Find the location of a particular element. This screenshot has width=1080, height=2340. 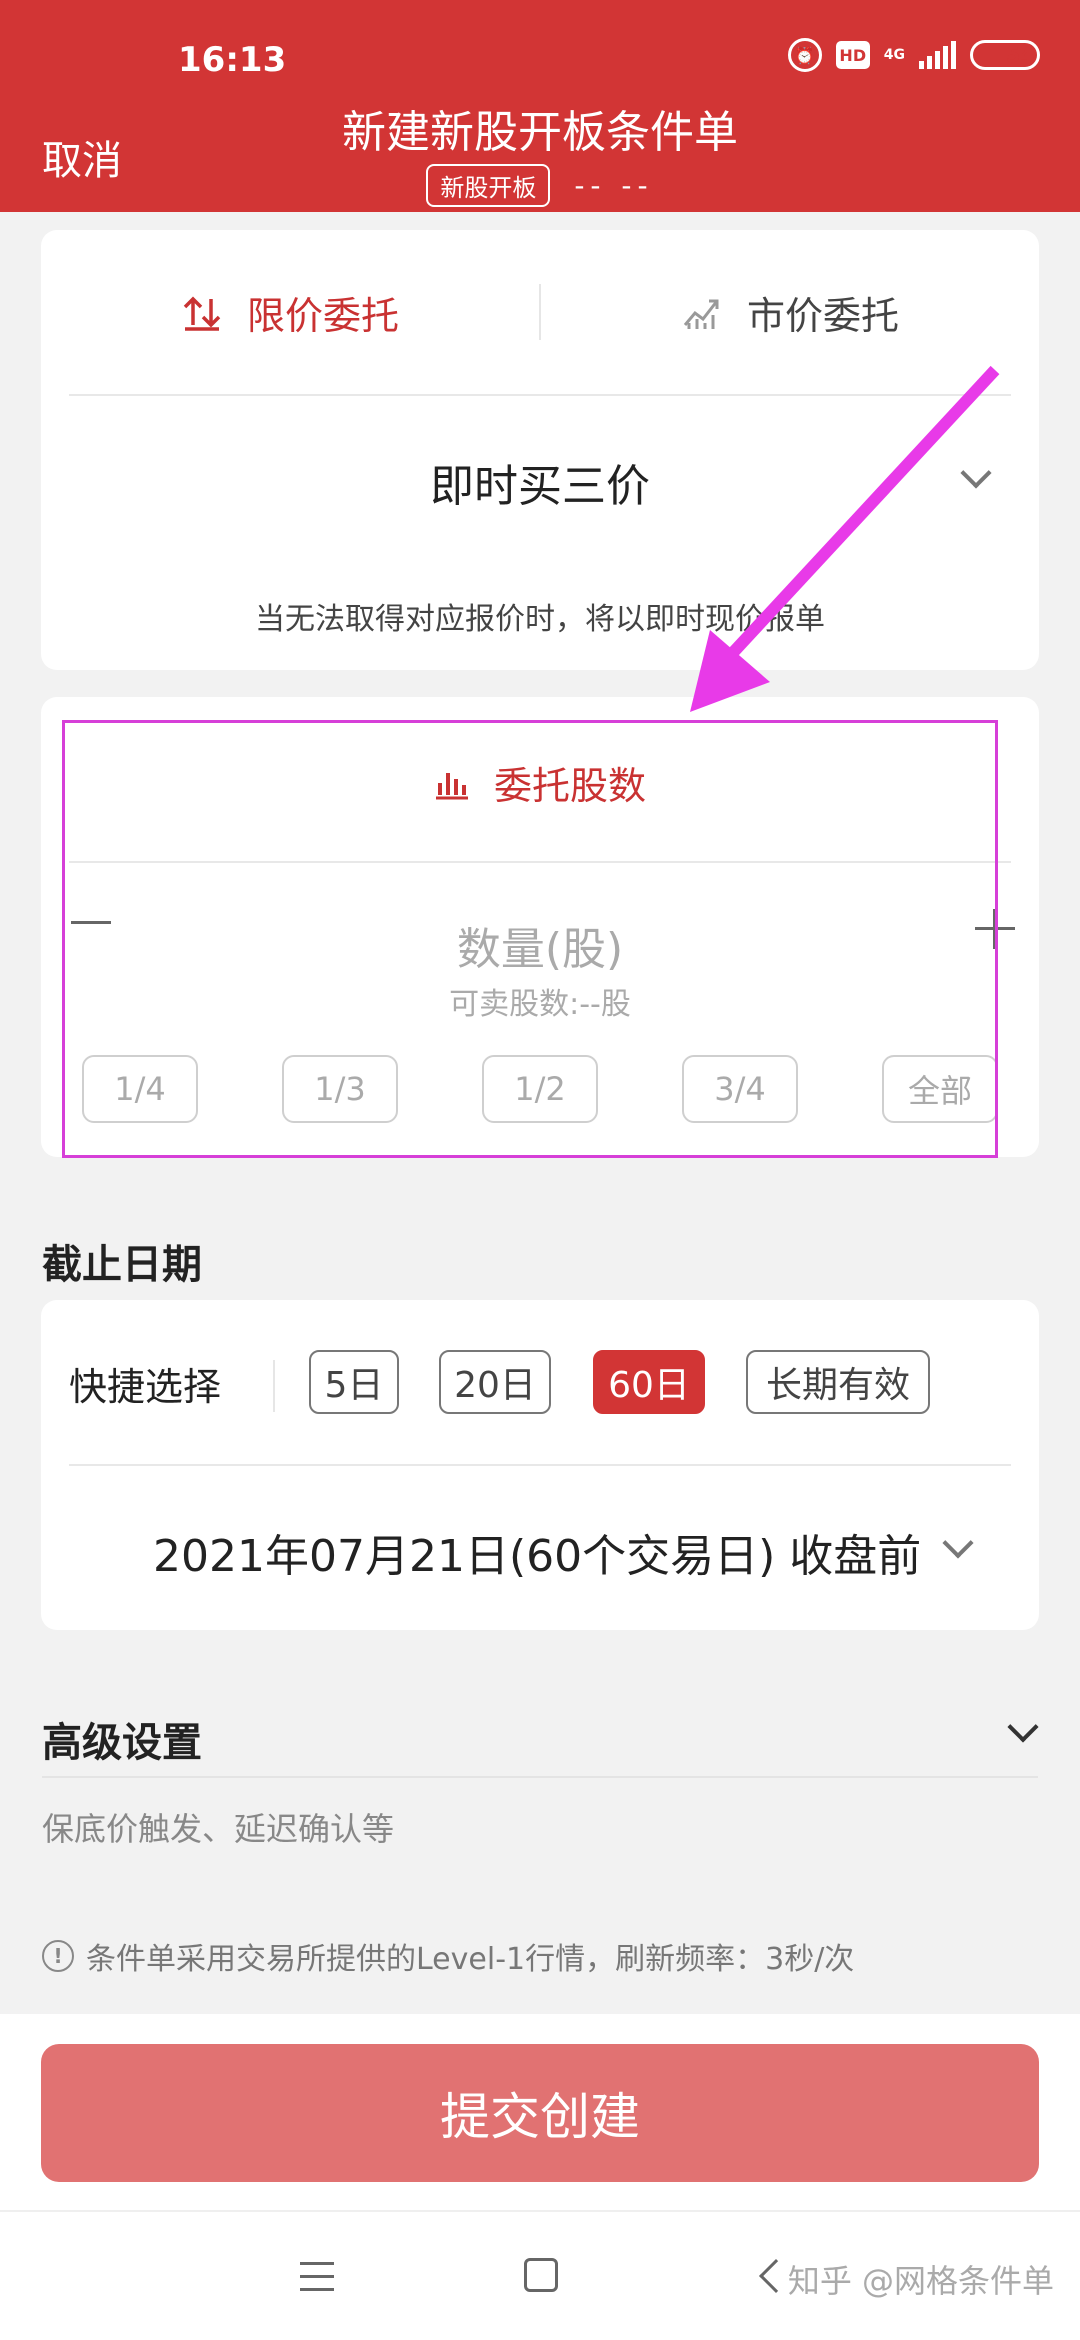

quick-divider is located at coordinates (274, 1386).